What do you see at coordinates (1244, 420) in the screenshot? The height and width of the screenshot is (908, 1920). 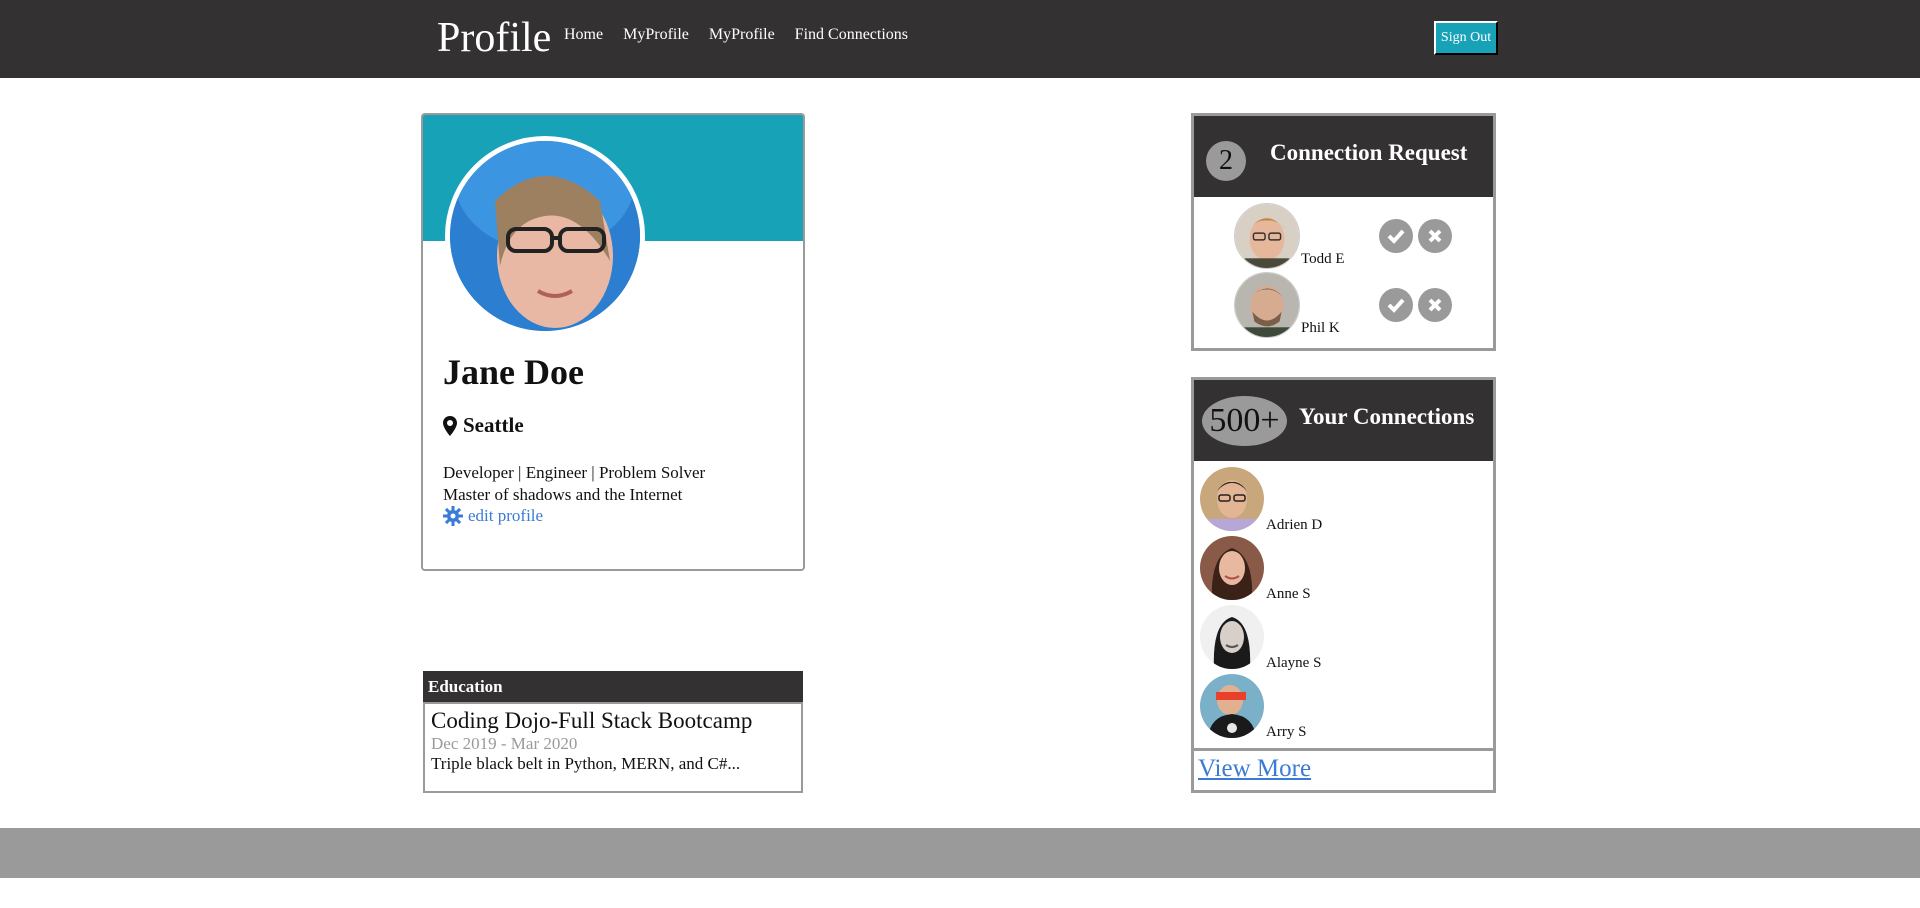 I see `connections-count-badge: 500+` at bounding box center [1244, 420].